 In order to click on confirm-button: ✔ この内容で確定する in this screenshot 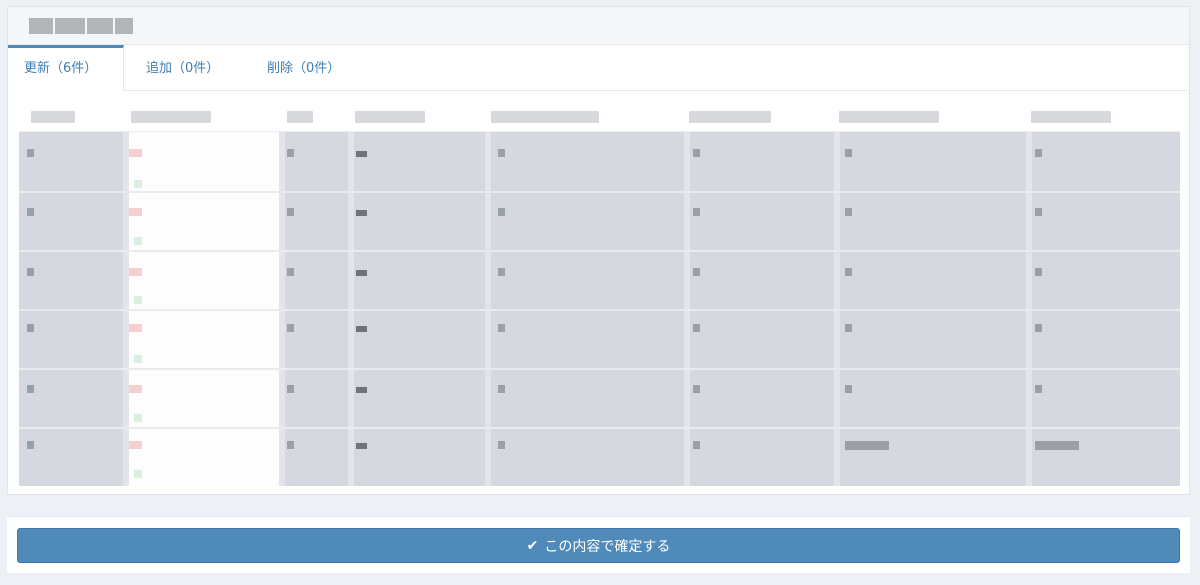, I will do `click(598, 545)`.